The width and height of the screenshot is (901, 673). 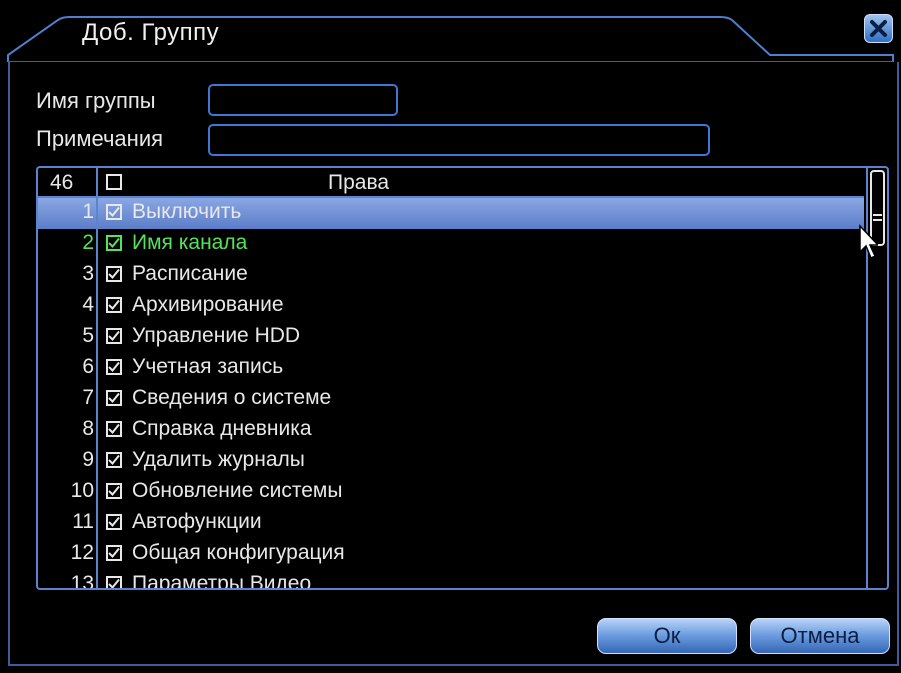 What do you see at coordinates (451, 461) in the screenshot?
I see `permission-row: 9 Удалить журналы` at bounding box center [451, 461].